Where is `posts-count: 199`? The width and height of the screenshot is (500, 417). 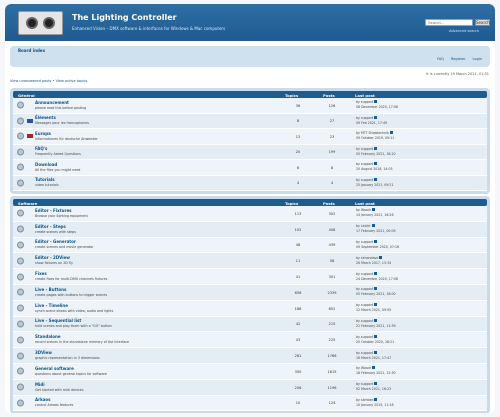
posts-count: 199 is located at coordinates (332, 152).